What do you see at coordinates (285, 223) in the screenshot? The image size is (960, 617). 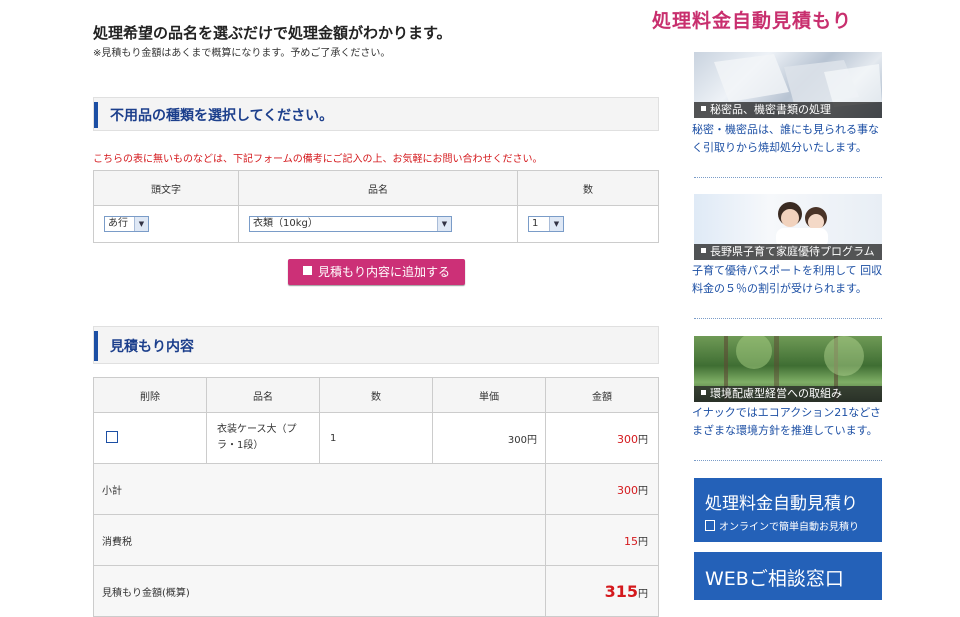 I see `item-select-value: 衣類（10kg）` at bounding box center [285, 223].